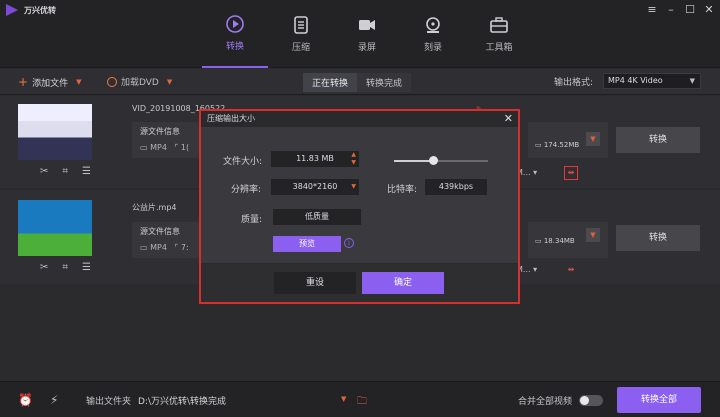 This screenshot has width=720, height=417. I want to click on dialog-title-bar: 压缩输出大小 ✕, so click(359, 119).